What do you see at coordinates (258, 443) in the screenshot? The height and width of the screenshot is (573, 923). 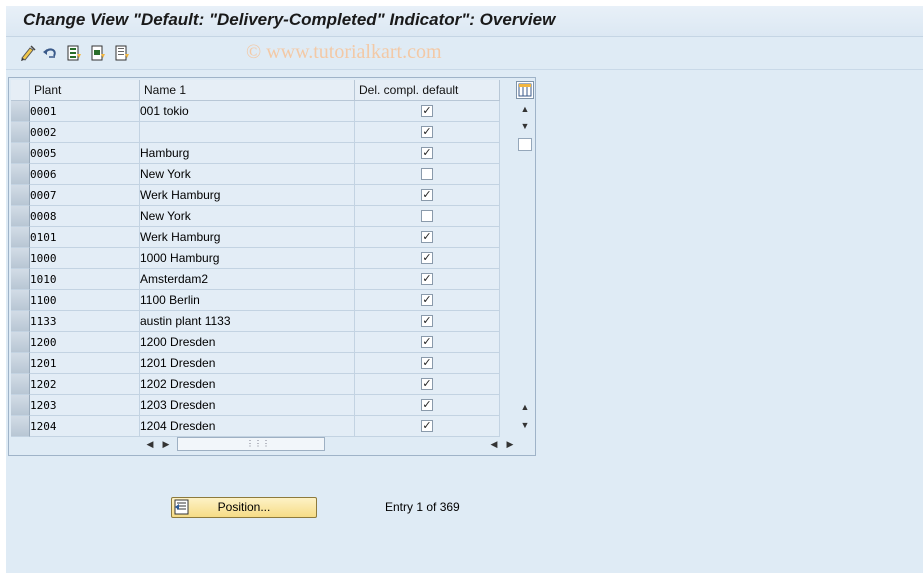 I see `scroll-grip-icon: ⋮⋮⋮` at bounding box center [258, 443].